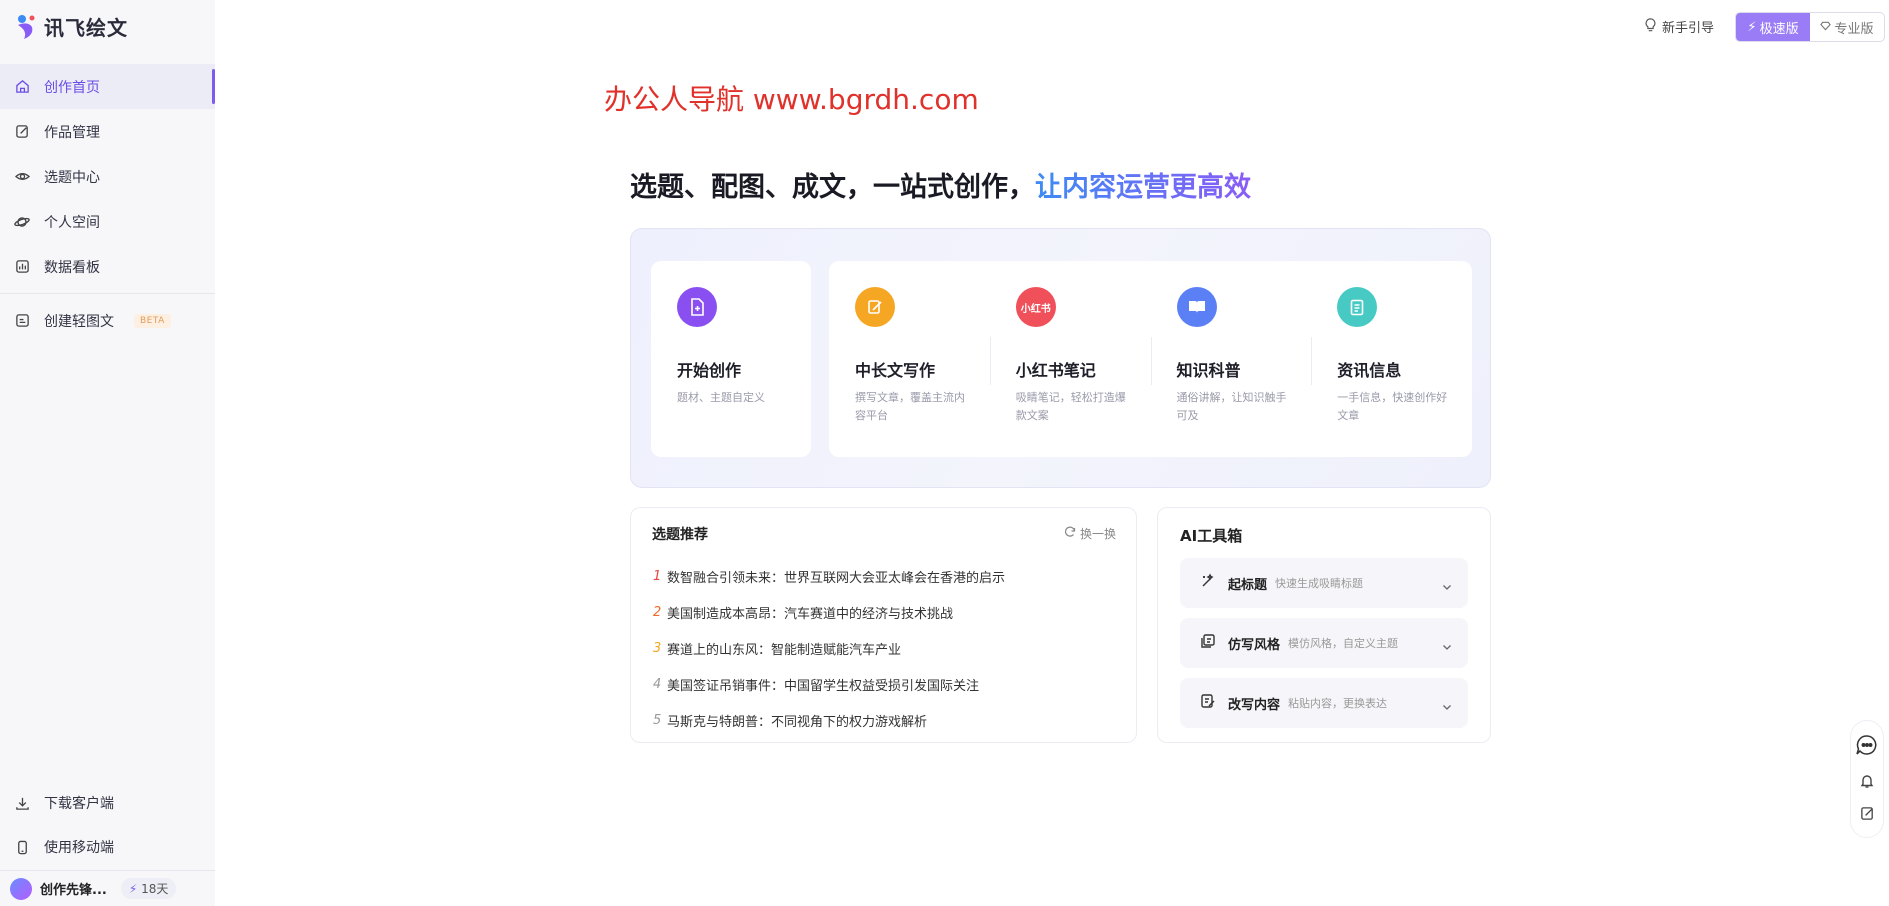  Describe the element at coordinates (1070, 406) in the screenshot. I see `card-desc: 吸睛笔记，轻松打造爆款文案` at that location.